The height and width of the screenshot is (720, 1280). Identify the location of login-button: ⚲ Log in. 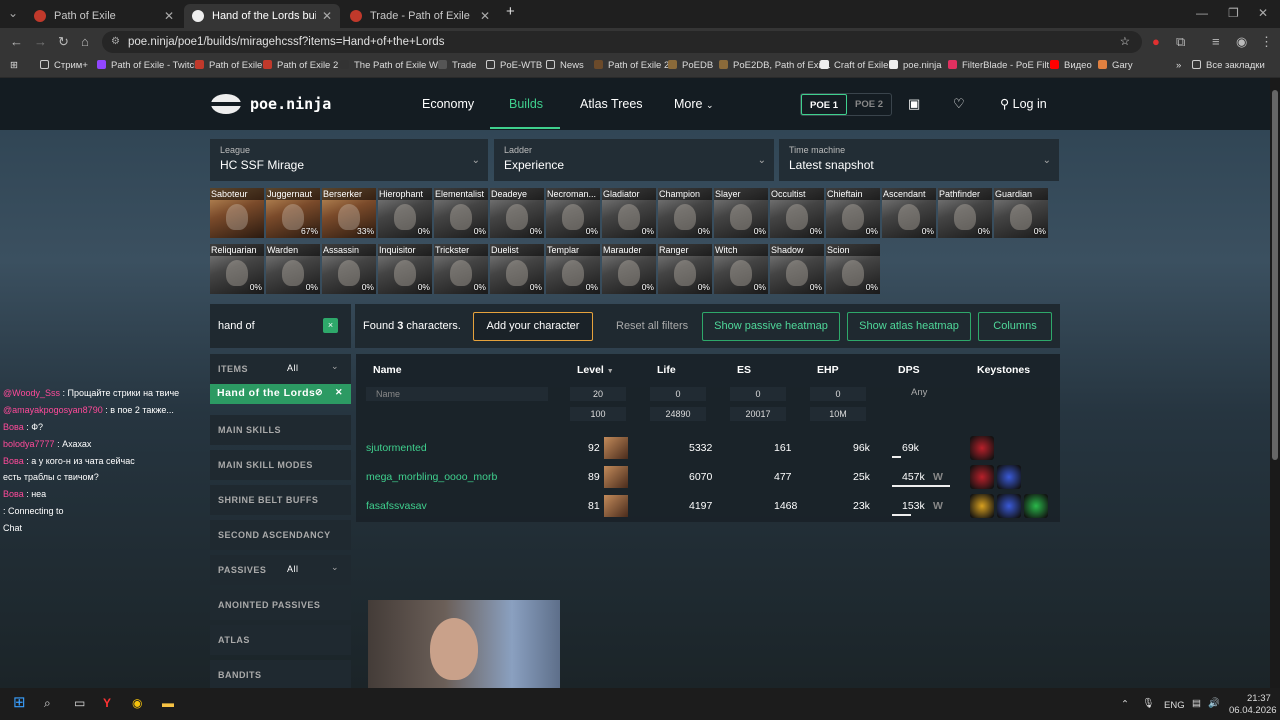
(1023, 103).